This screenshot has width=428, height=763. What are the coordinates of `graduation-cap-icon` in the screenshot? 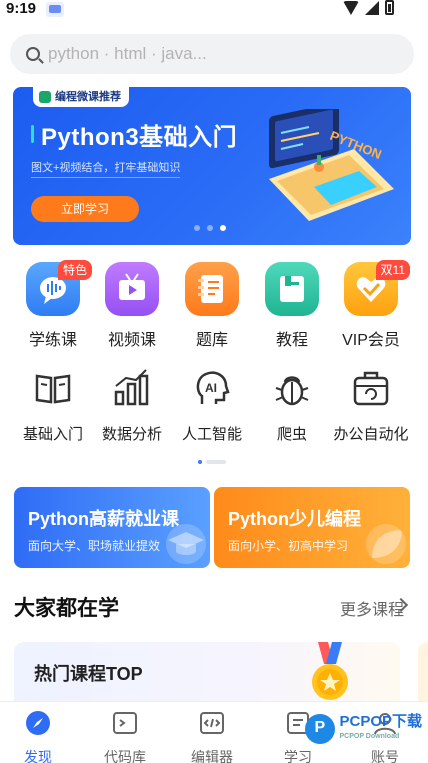 It's located at (186, 544).